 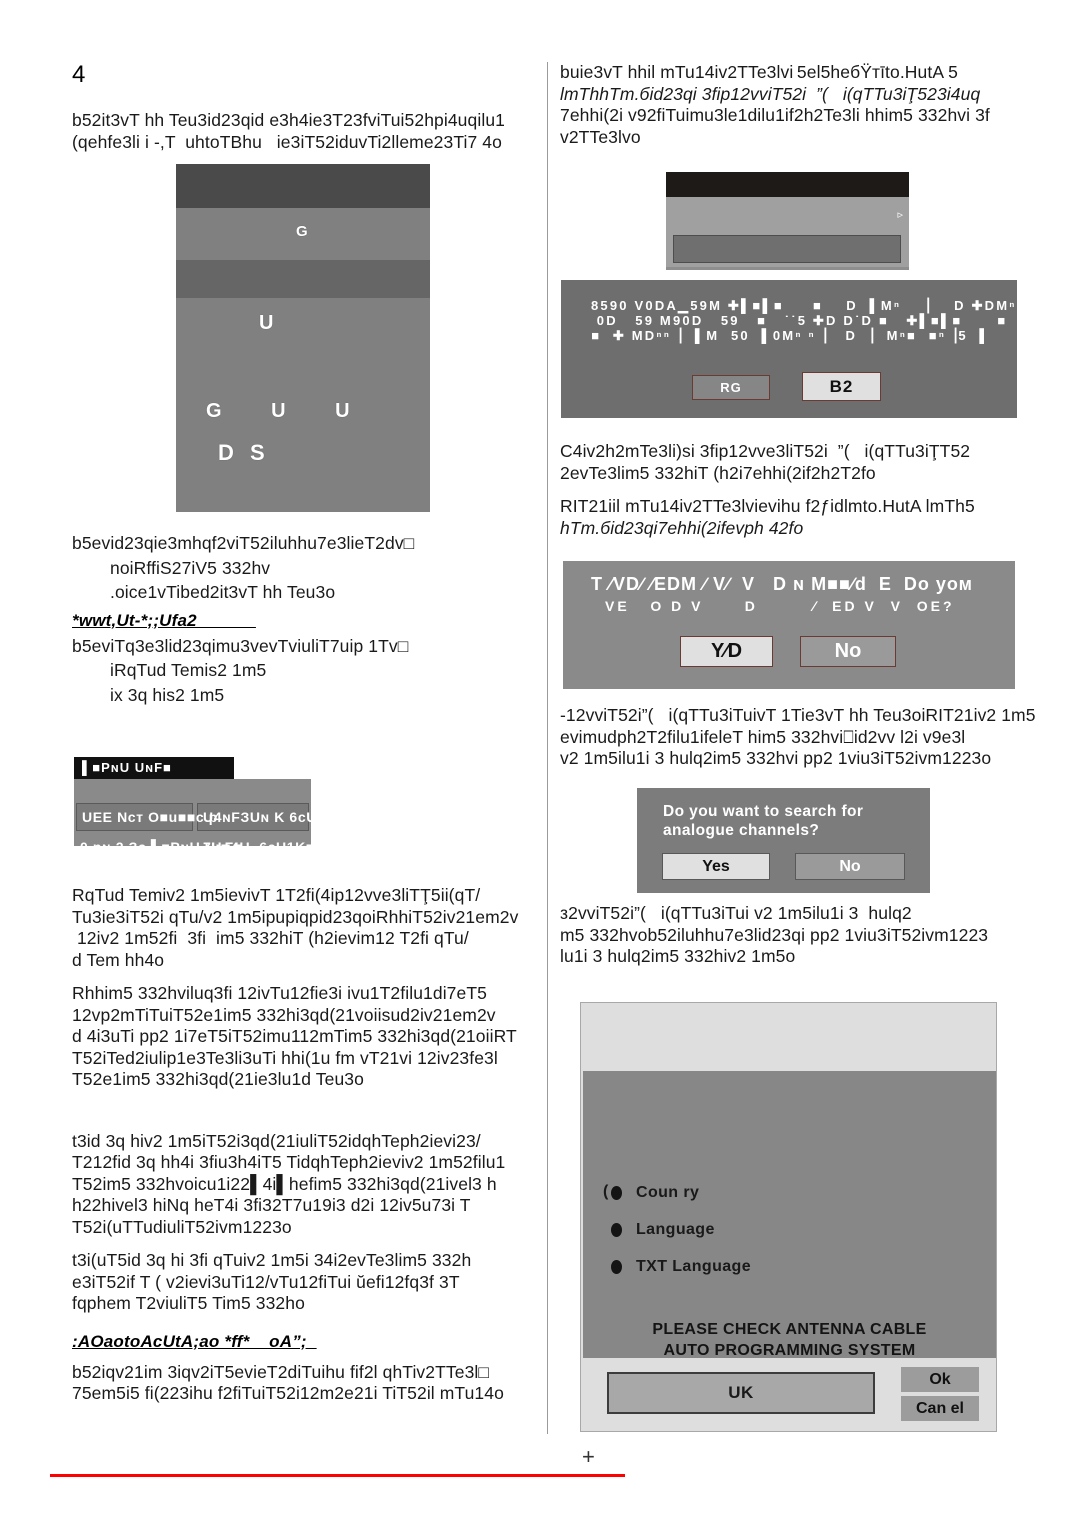 I want to click on wizard-option-txt-language-label: TXT Language, so click(x=694, y=1266).